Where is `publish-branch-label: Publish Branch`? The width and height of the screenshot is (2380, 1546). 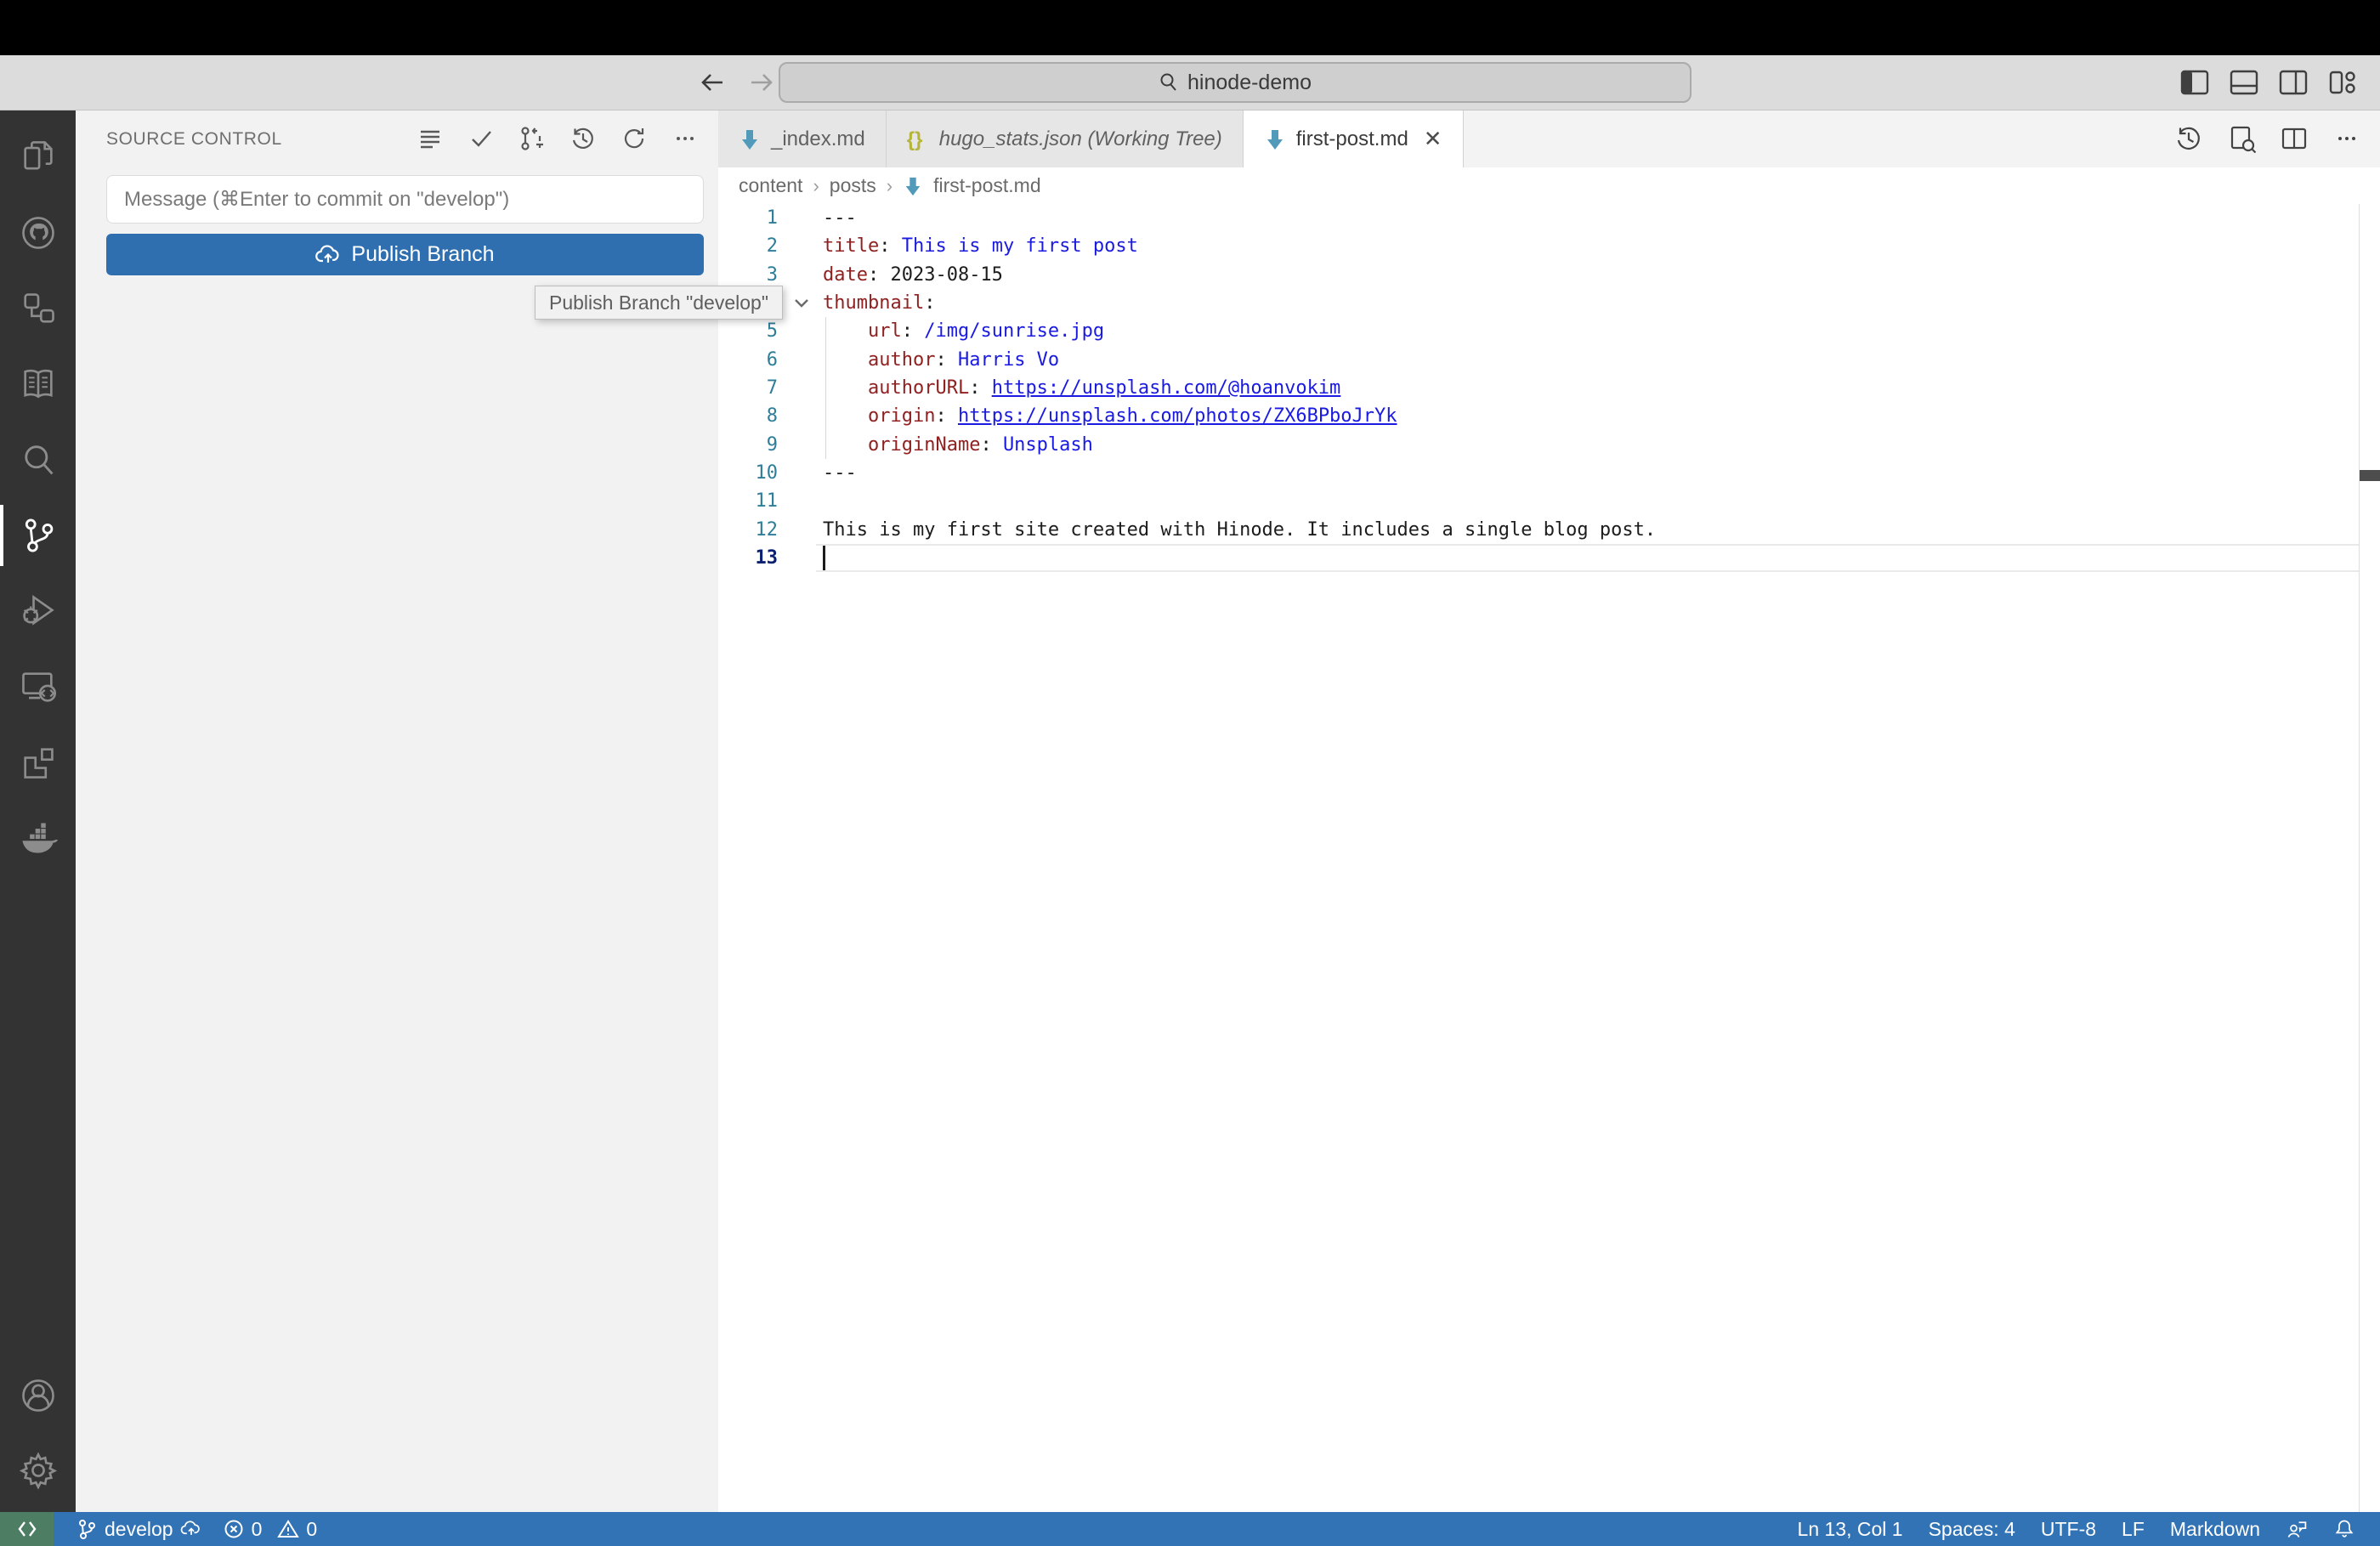
publish-branch-label: Publish Branch is located at coordinates (423, 254).